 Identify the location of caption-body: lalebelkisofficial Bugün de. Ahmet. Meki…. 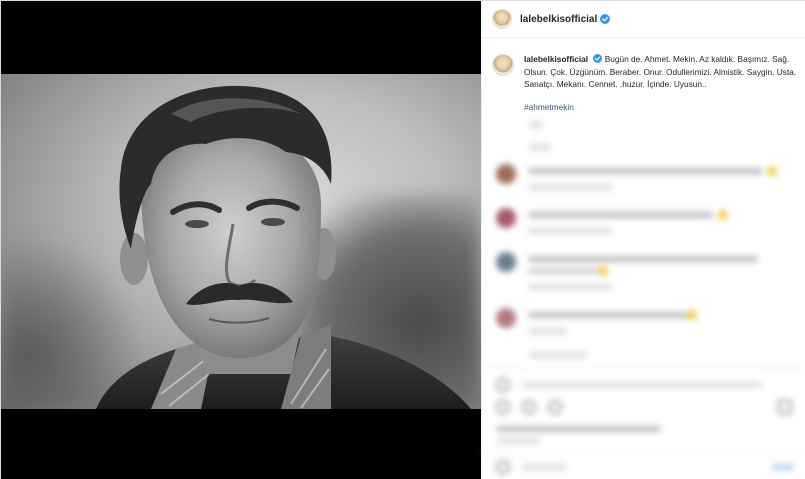
(662, 83).